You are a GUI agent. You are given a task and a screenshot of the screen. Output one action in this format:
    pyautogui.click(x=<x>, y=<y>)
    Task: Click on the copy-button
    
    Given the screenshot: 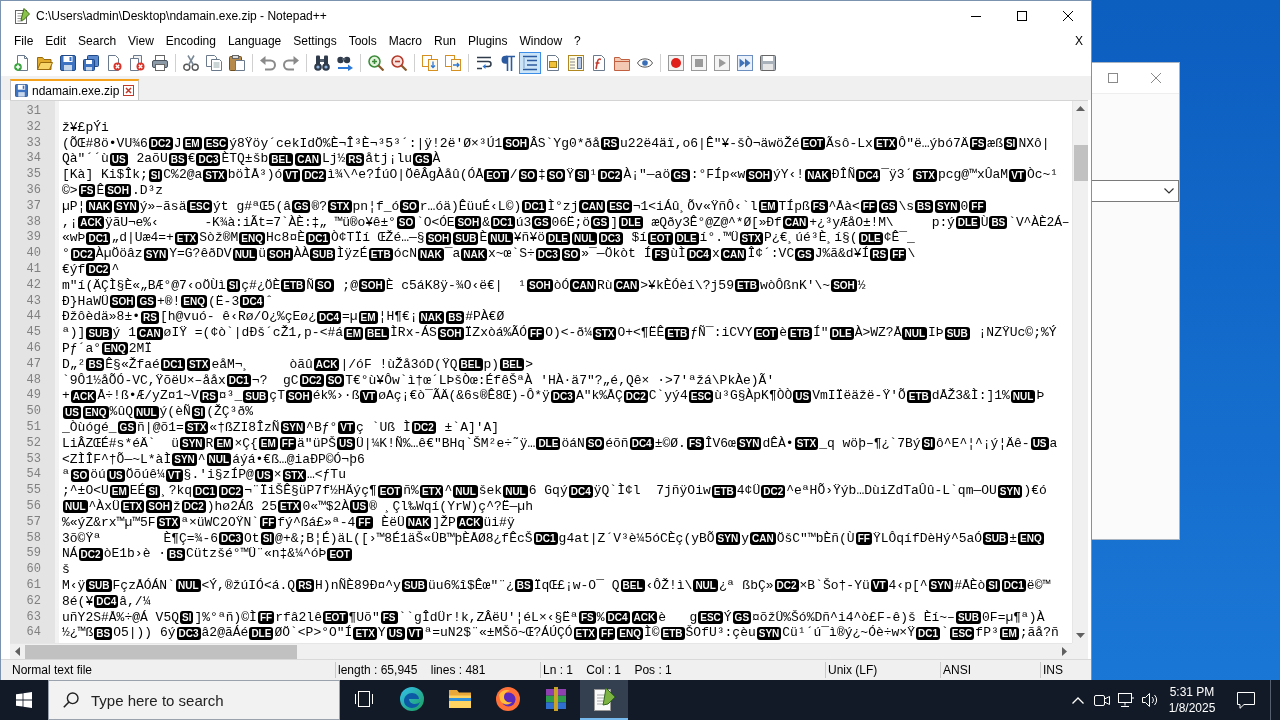 What is the action you would take?
    pyautogui.click(x=214, y=63)
    